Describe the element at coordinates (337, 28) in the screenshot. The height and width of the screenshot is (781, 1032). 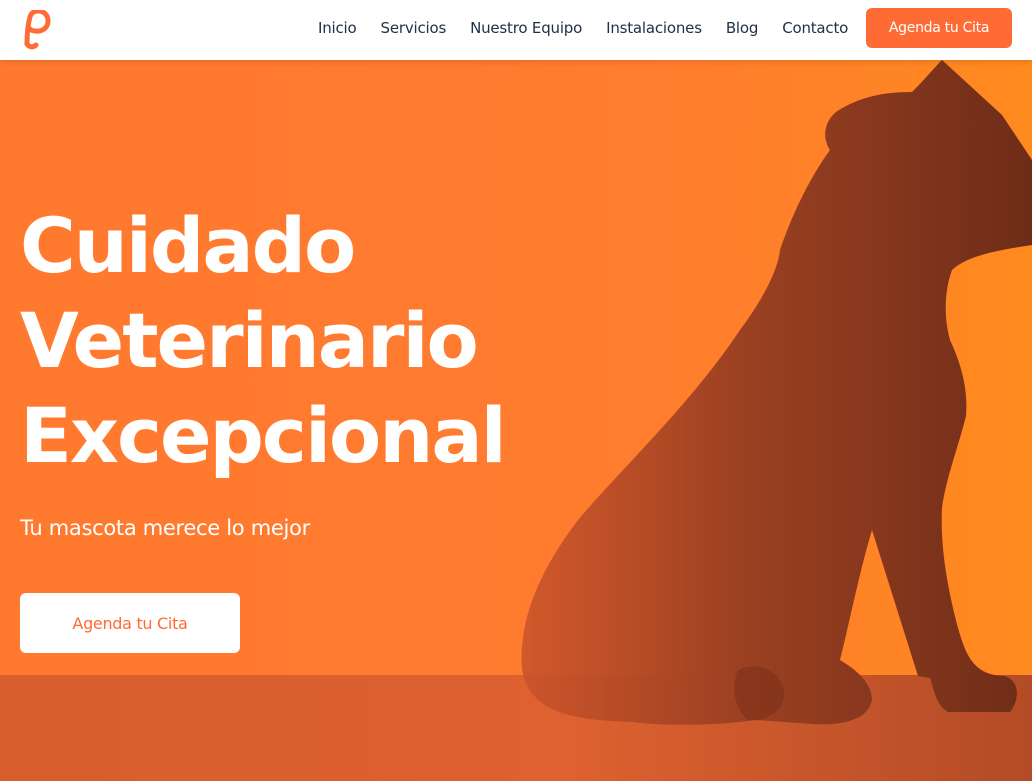
I see `nav-link-inicio: Inicio` at that location.